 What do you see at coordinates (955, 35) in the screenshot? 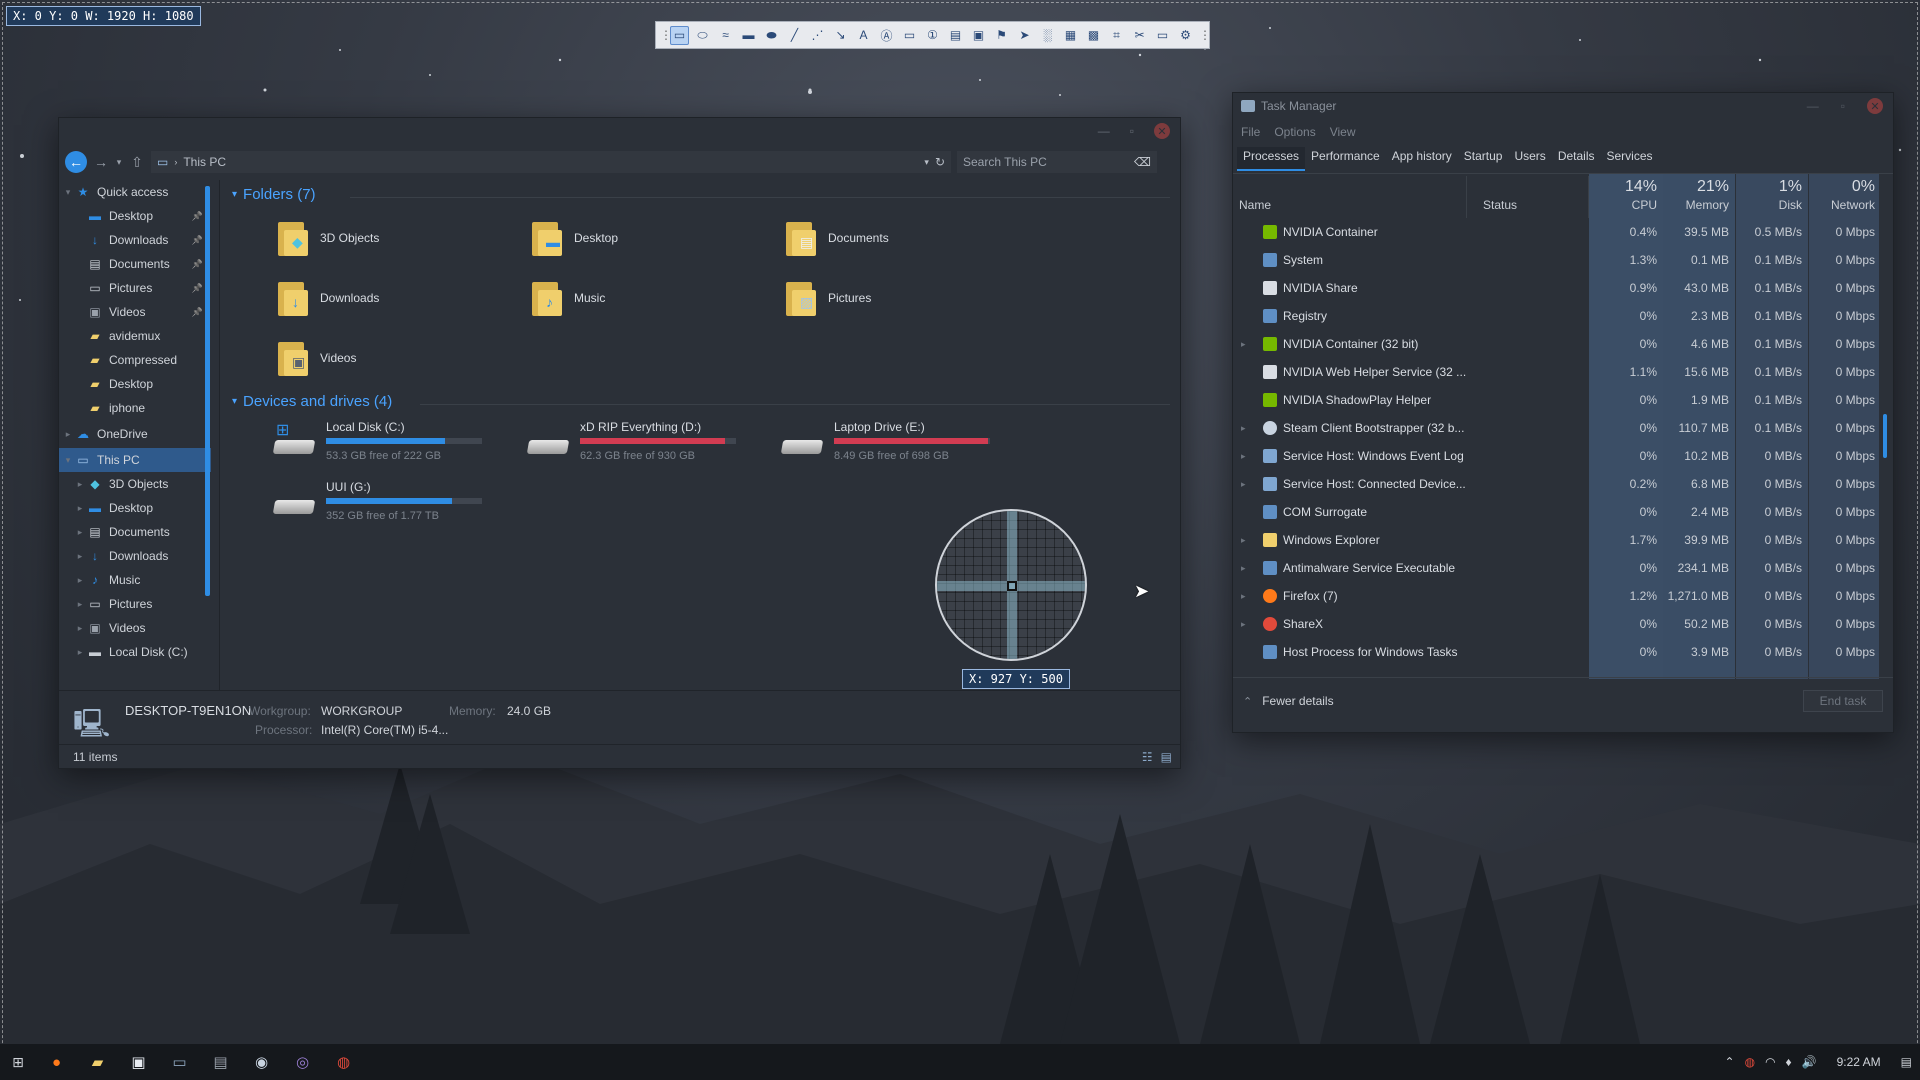
I see `clipboard-icon: ▤` at bounding box center [955, 35].